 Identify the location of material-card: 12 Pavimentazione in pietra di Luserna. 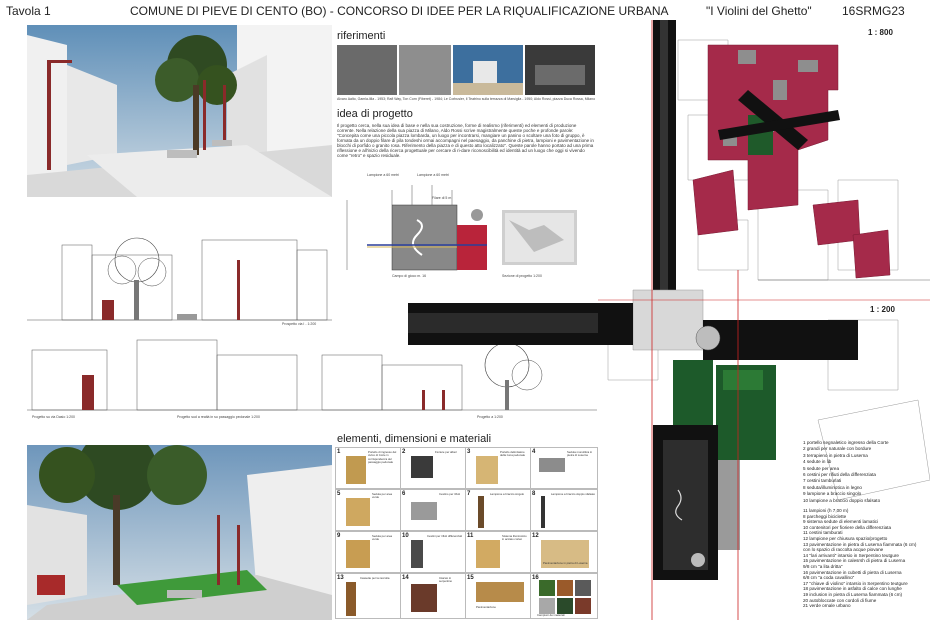
(564, 552).